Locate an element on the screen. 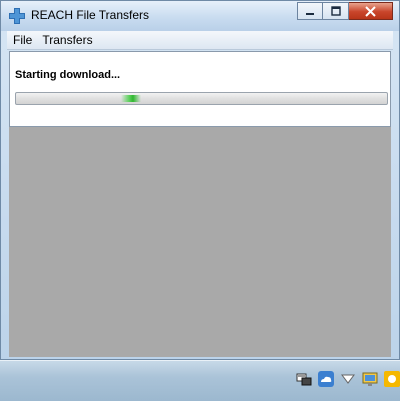 The height and width of the screenshot is (401, 400). chevron-down-icon is located at coordinates (348, 379).